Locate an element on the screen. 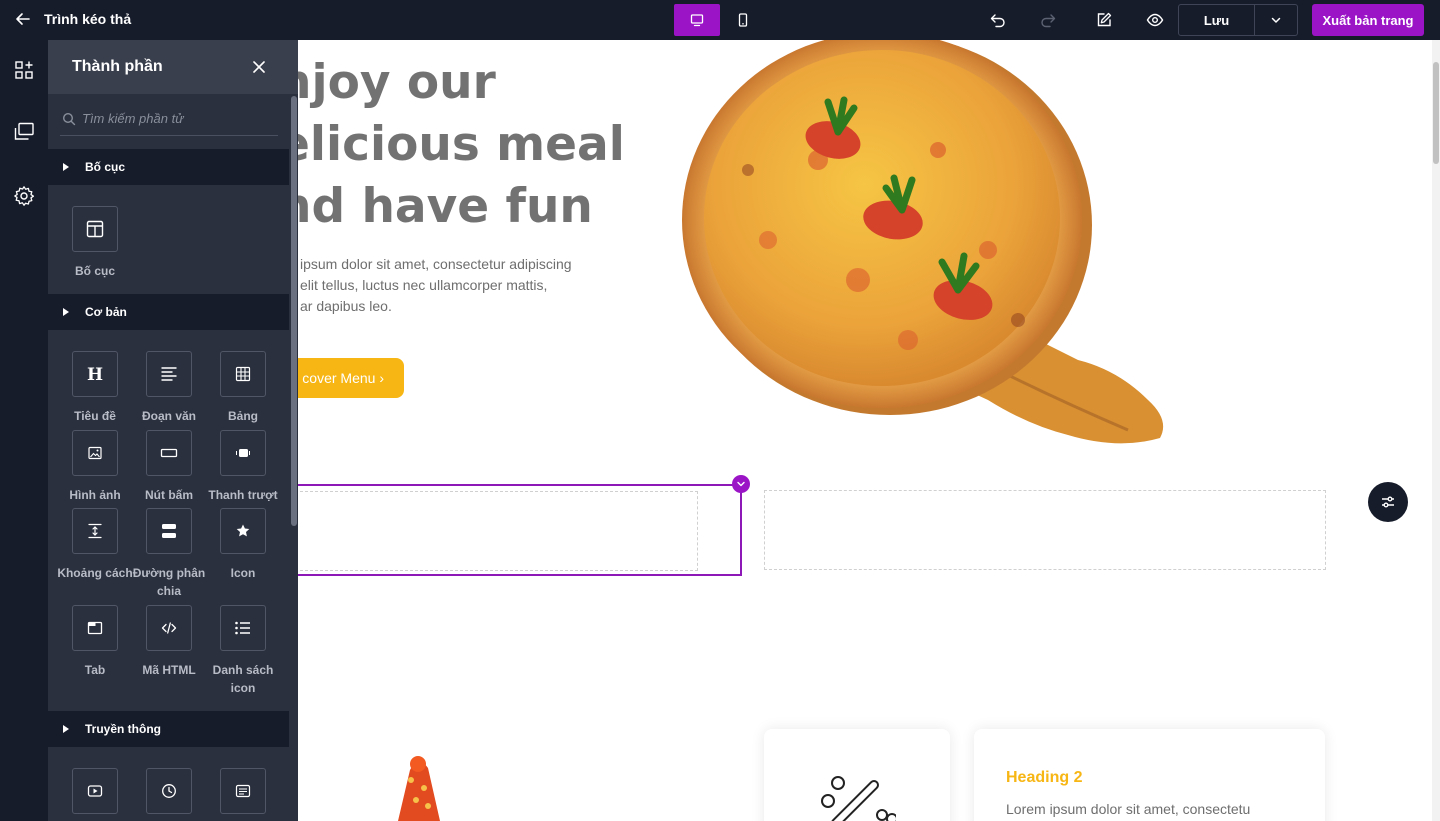  save-options-dropdown is located at coordinates (1276, 20).